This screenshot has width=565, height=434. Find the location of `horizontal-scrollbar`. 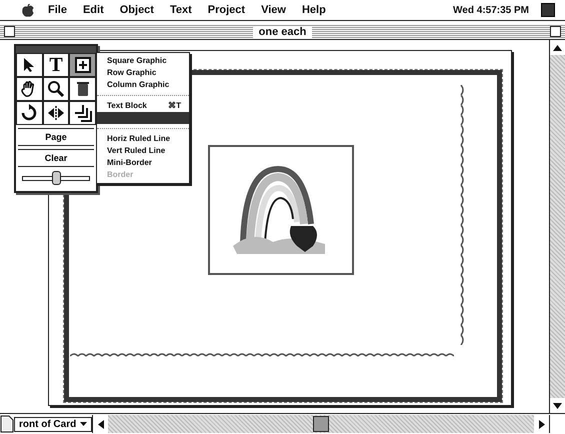

horizontal-scrollbar is located at coordinates (321, 424).